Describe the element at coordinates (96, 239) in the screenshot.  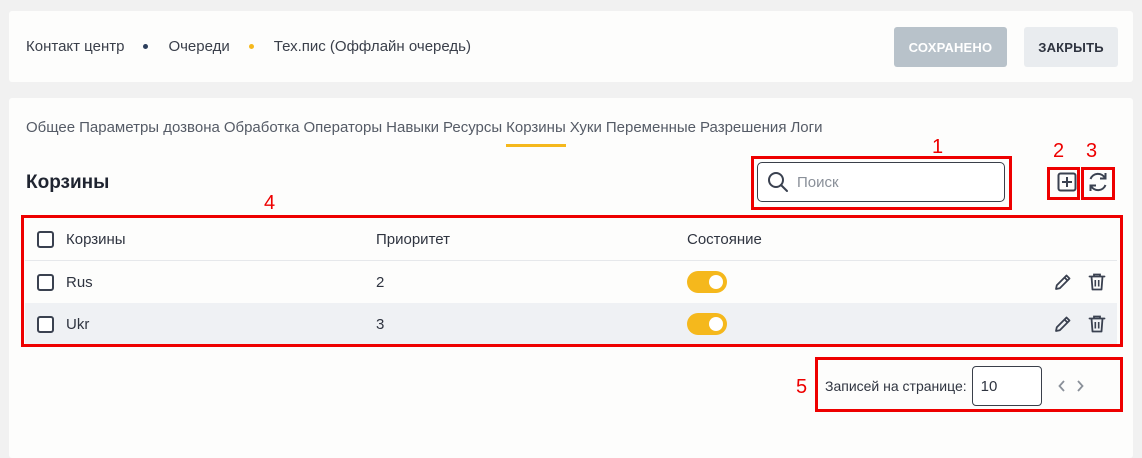
I see `column-header-buckets: Корзины` at that location.